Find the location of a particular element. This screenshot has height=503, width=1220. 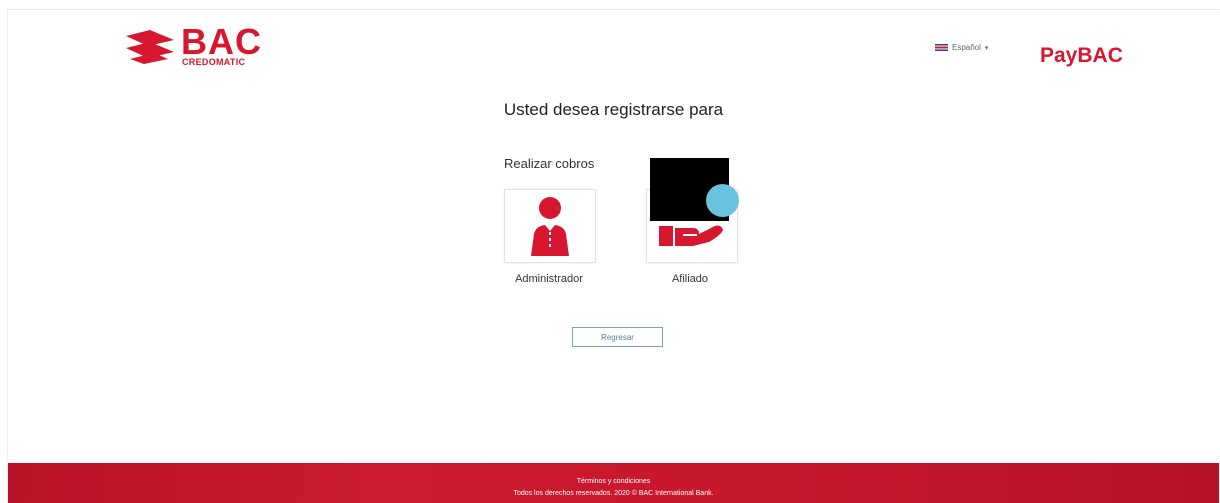

option-heading-cobros: Realizar cobros is located at coordinates (549, 163).